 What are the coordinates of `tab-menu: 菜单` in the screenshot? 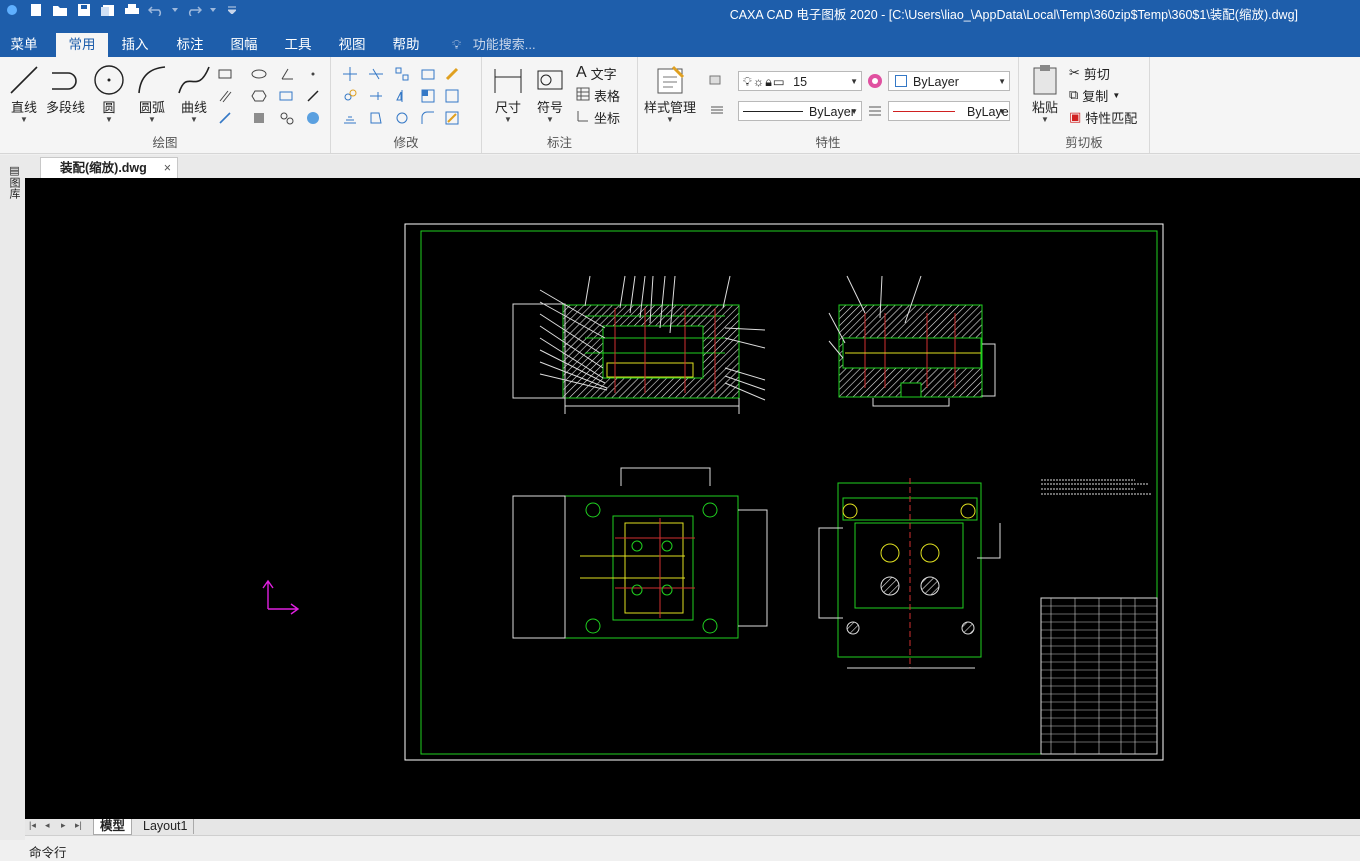 It's located at (24, 45).